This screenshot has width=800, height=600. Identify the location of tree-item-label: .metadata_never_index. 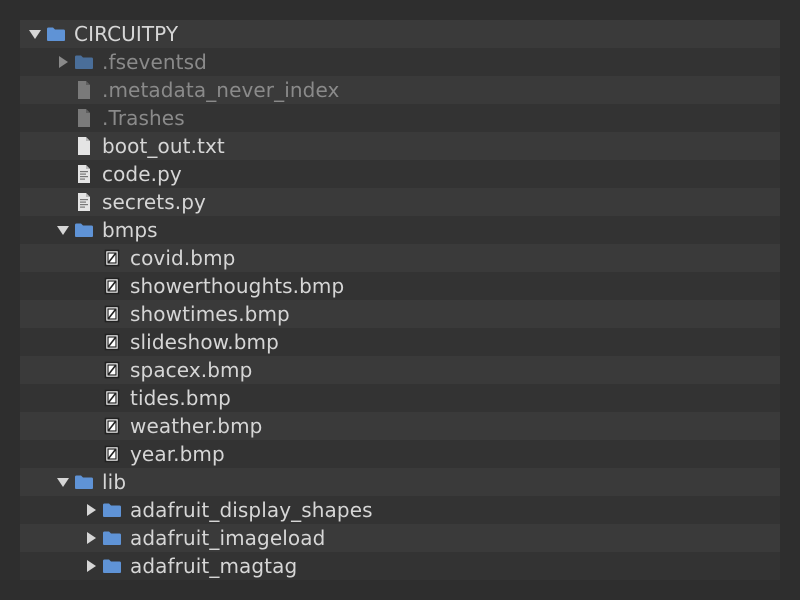
(221, 90).